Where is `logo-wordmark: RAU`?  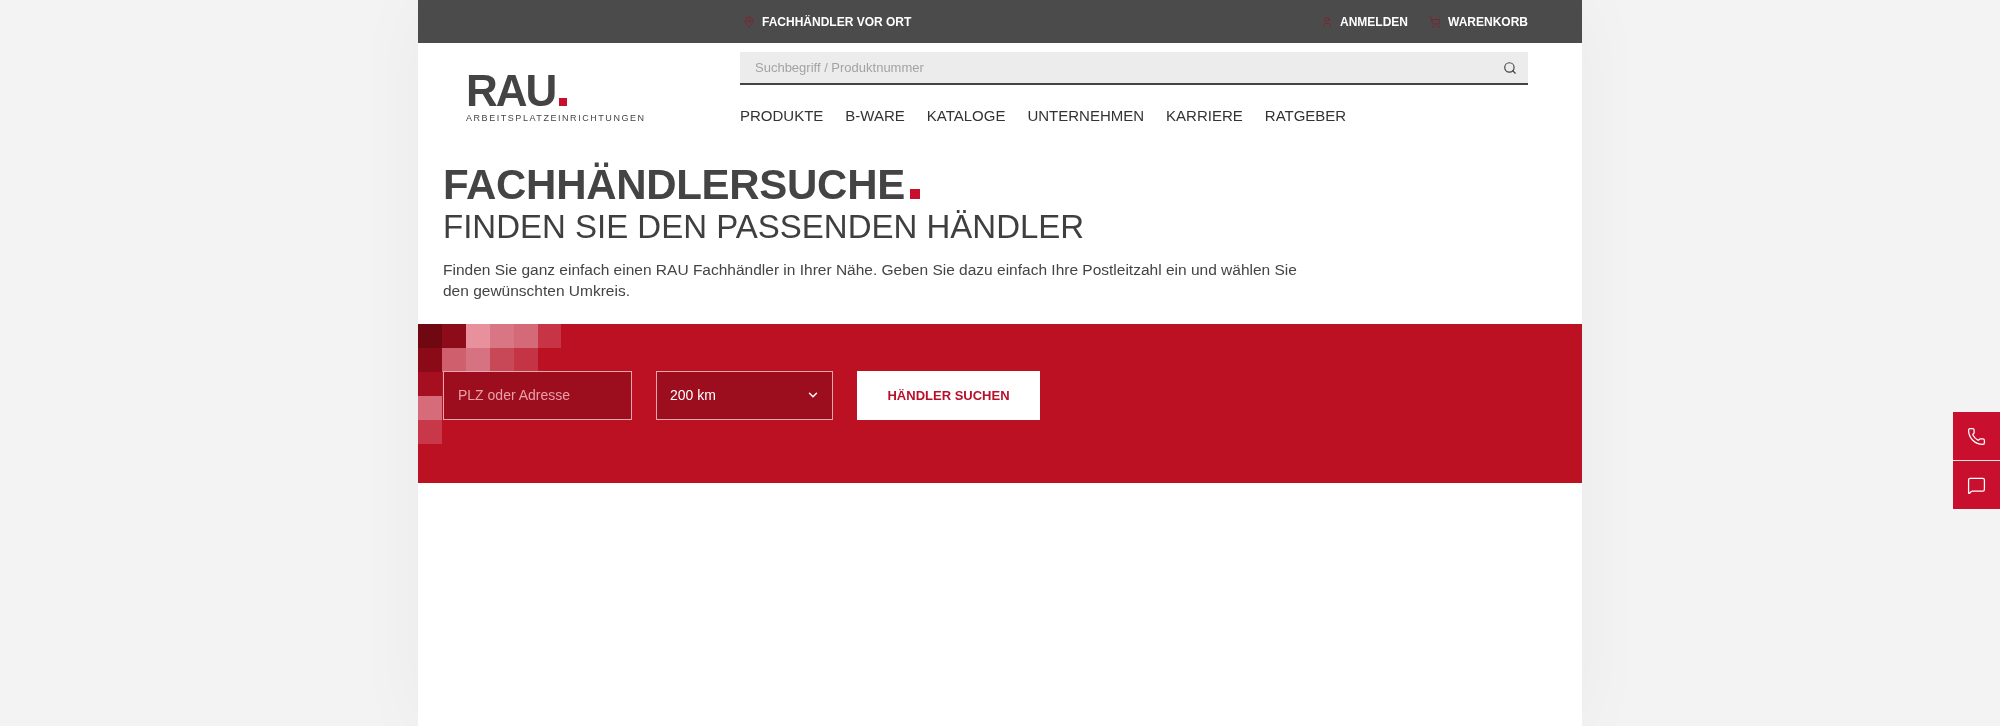 logo-wordmark: RAU is located at coordinates (511, 91).